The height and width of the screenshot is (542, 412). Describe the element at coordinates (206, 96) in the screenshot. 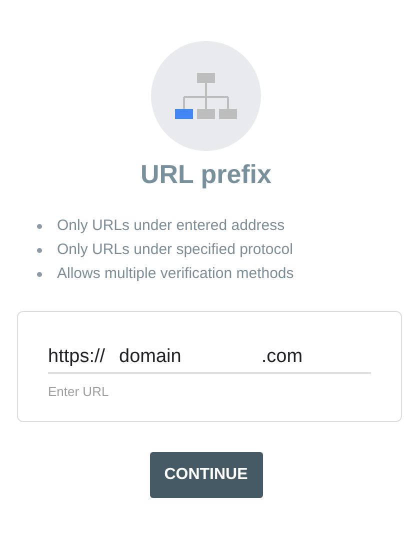

I see `sitemap-icon` at that location.